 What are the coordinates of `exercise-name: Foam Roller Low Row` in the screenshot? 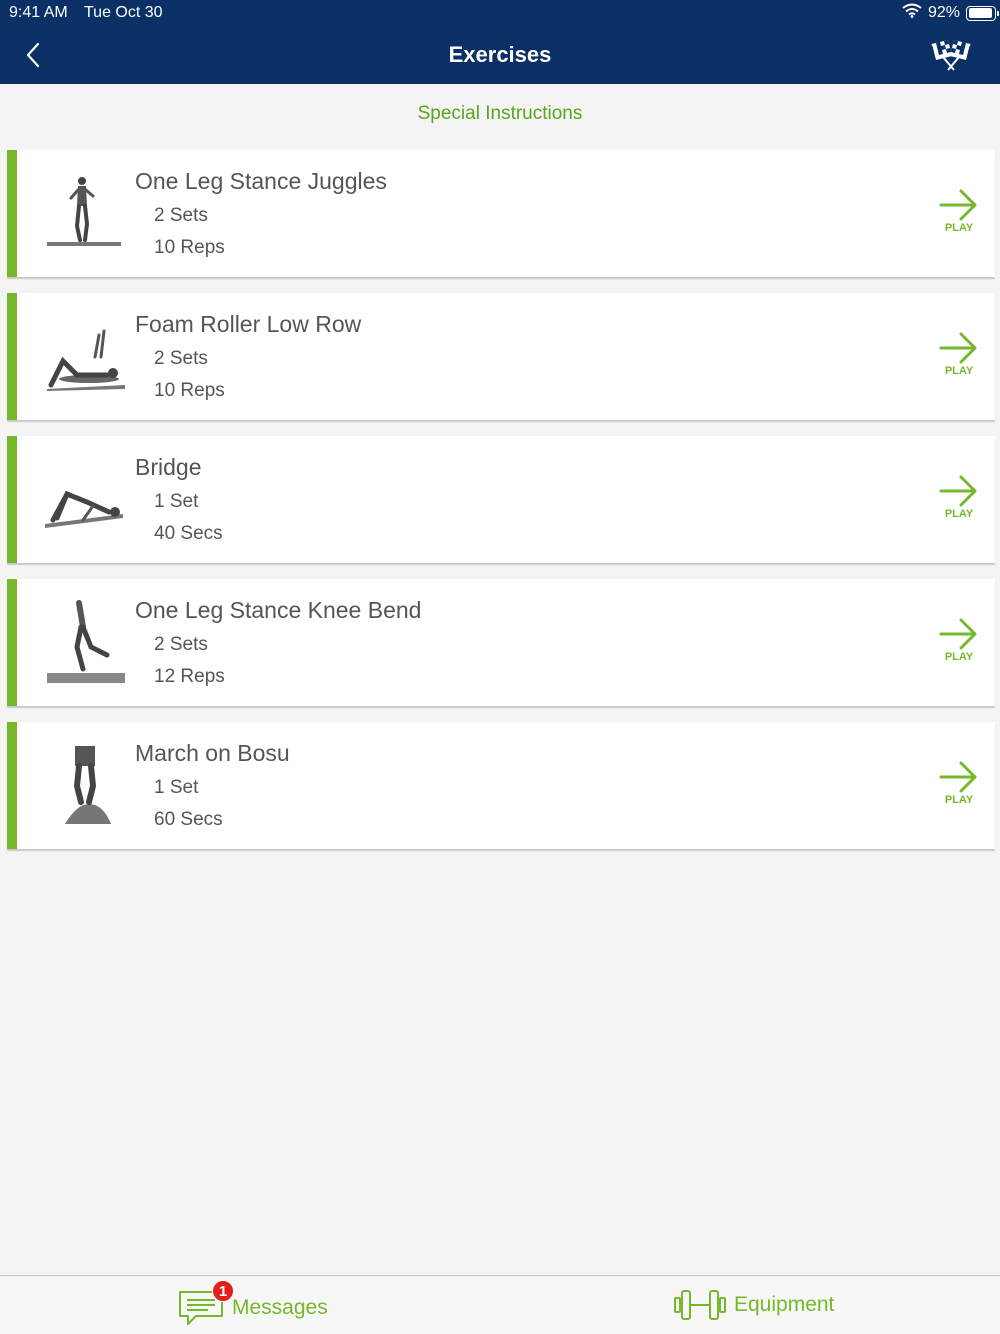 It's located at (248, 324).